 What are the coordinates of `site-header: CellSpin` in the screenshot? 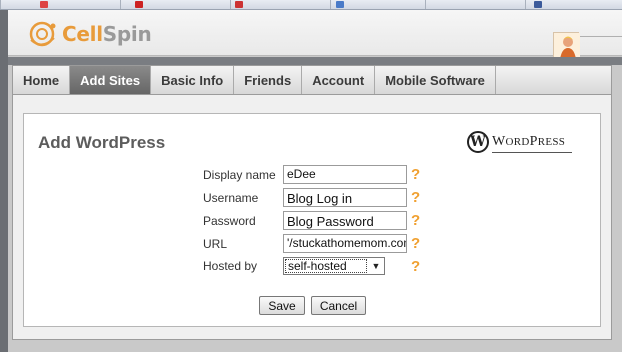 It's located at (315, 34).